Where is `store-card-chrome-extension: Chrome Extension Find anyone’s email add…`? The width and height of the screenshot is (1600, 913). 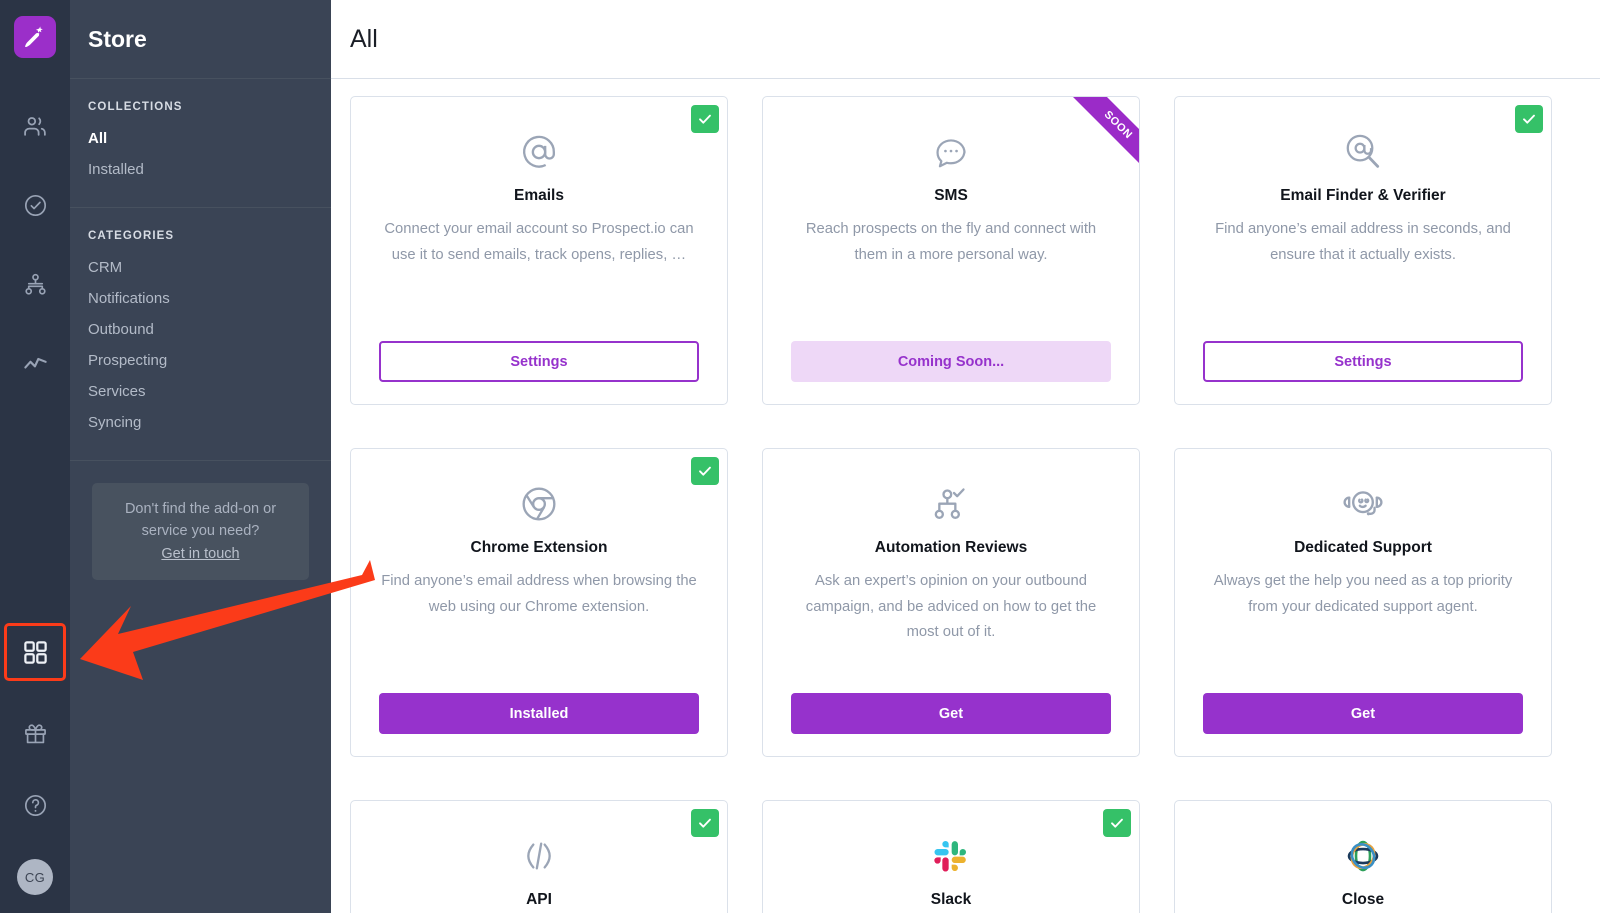
store-card-chrome-extension: Chrome Extension Find anyone’s email add… is located at coordinates (539, 602).